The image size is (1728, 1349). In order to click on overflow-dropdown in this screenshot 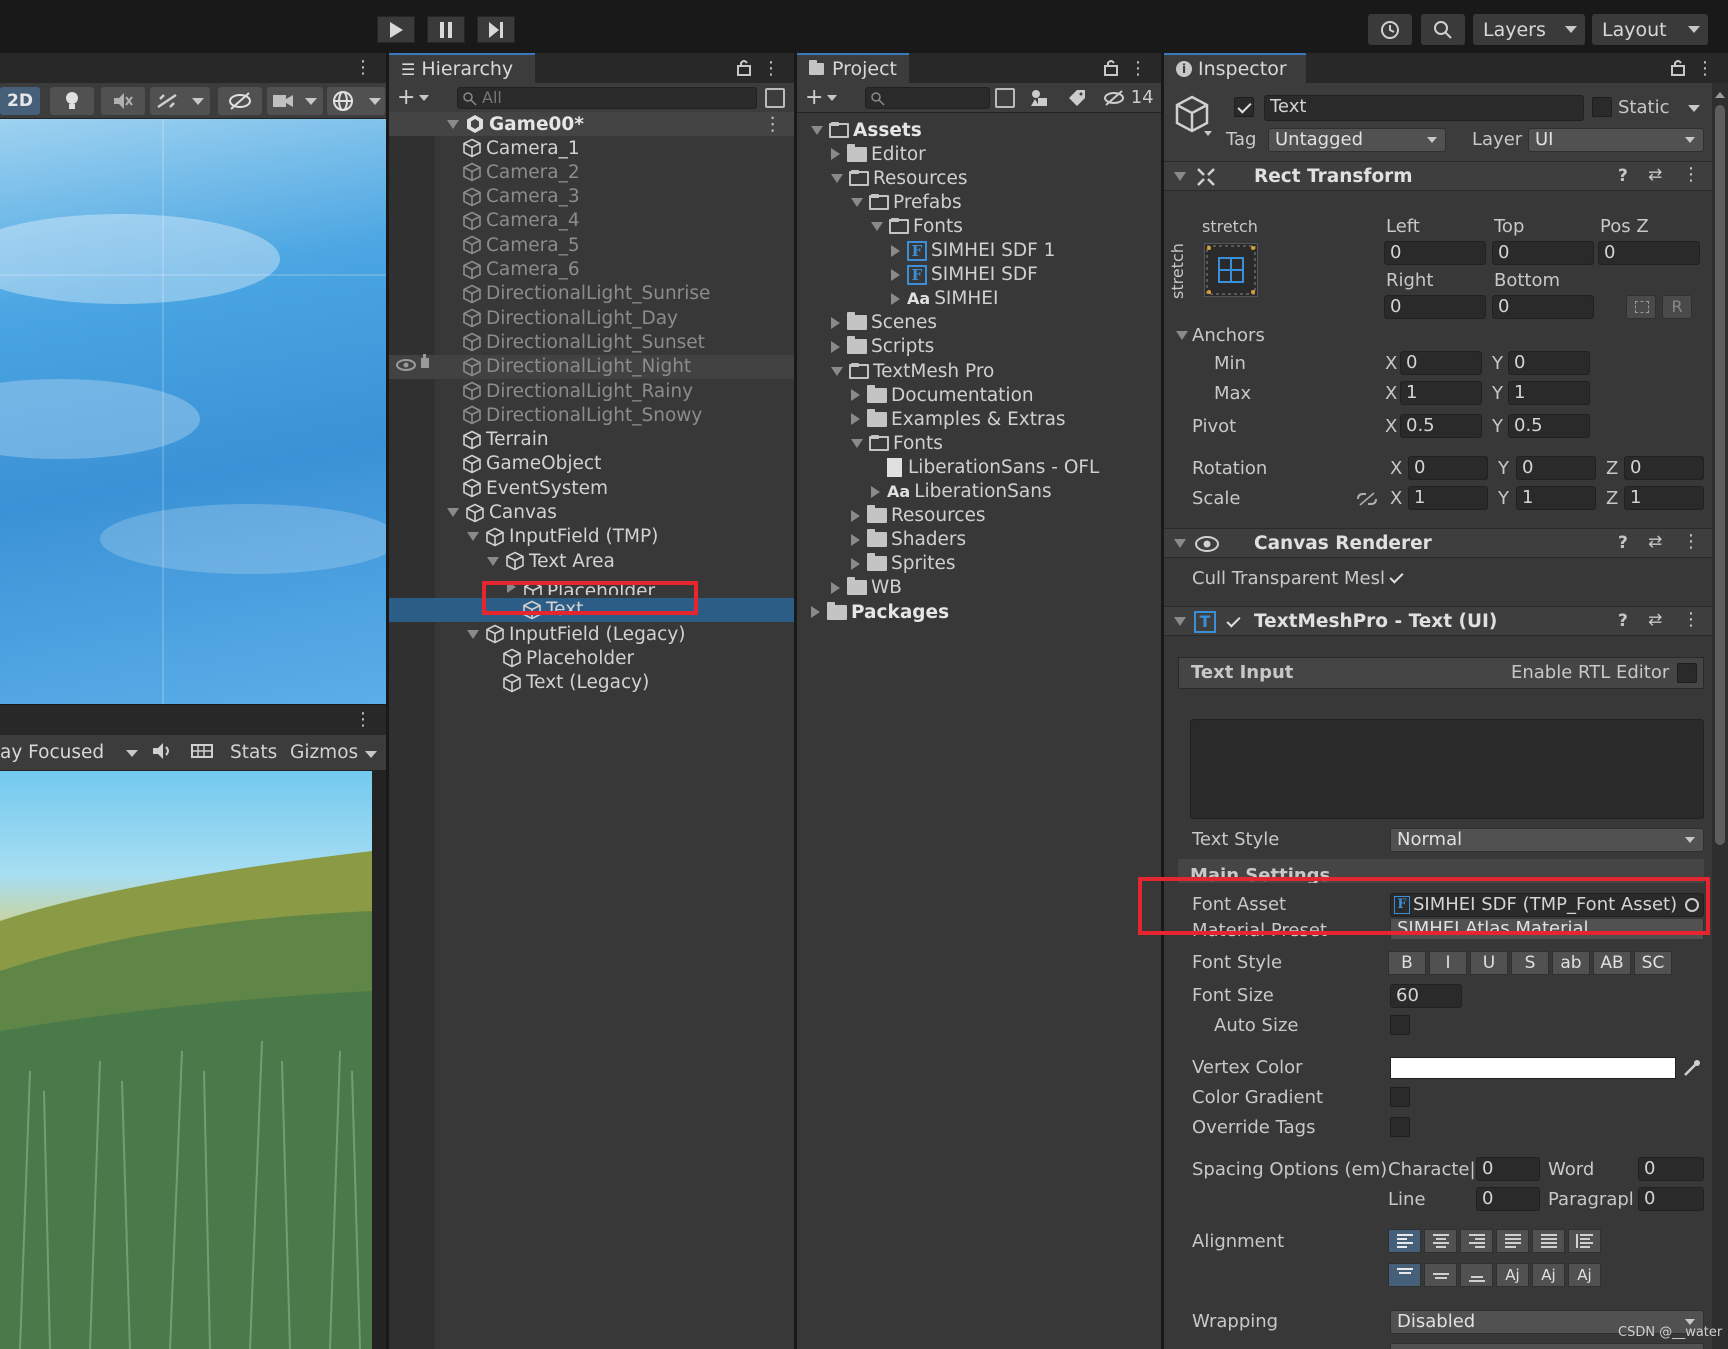, I will do `click(1547, 1346)`.